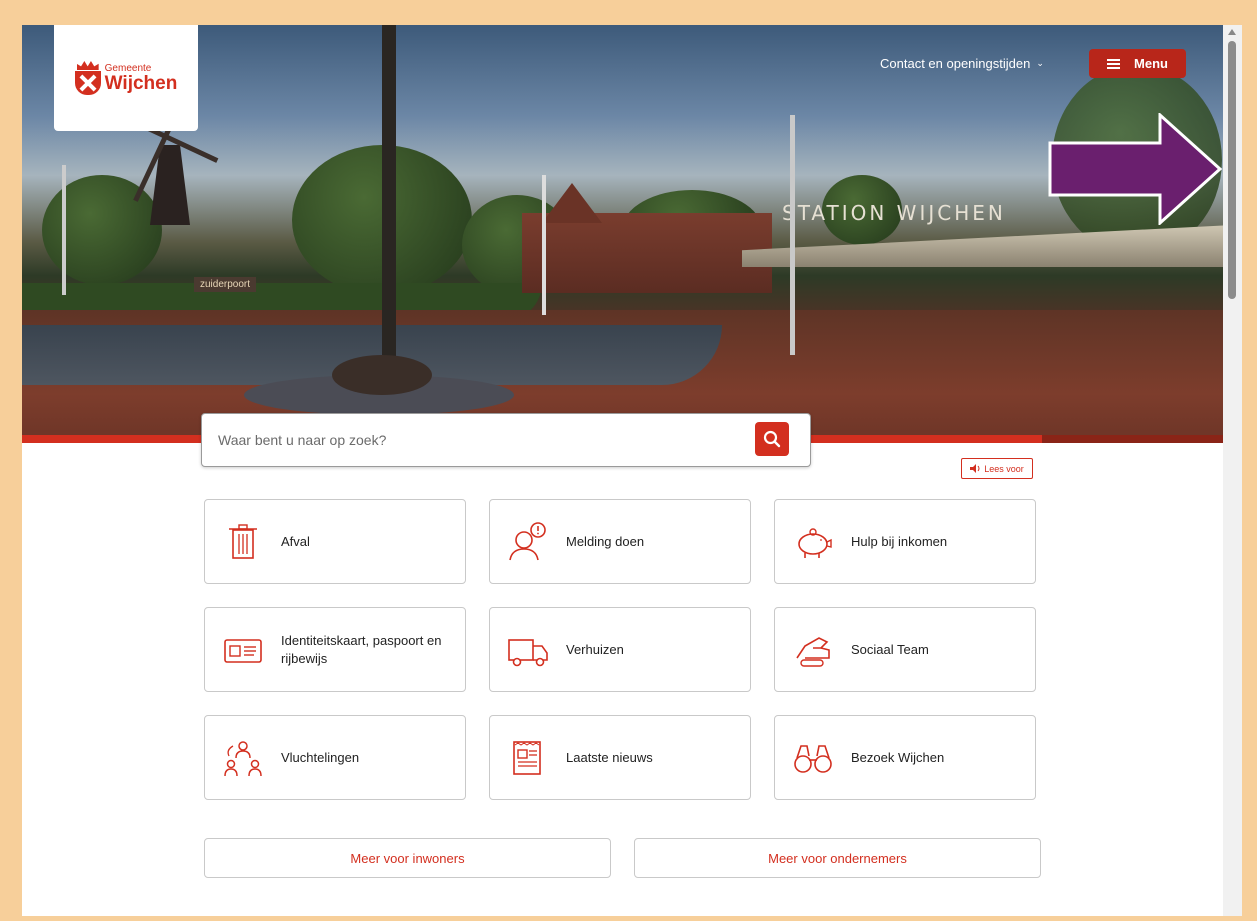 This screenshot has width=1257, height=921. Describe the element at coordinates (320, 757) in the screenshot. I see `tile-label: Vluchtelingen` at that location.